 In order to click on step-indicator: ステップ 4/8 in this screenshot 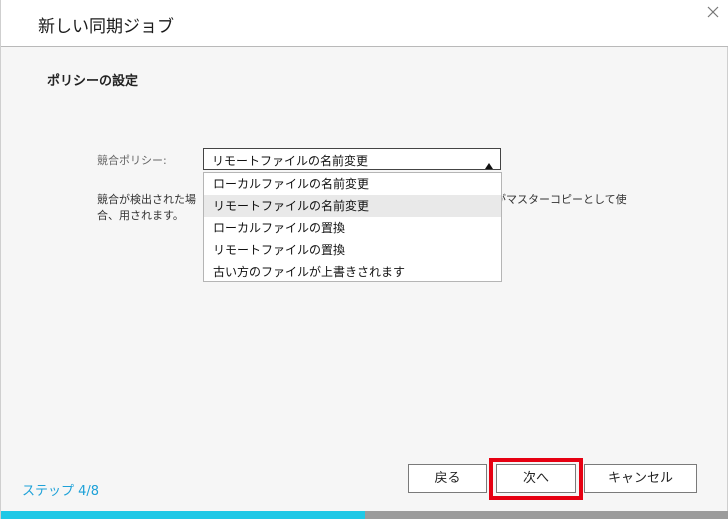, I will do `click(61, 491)`.